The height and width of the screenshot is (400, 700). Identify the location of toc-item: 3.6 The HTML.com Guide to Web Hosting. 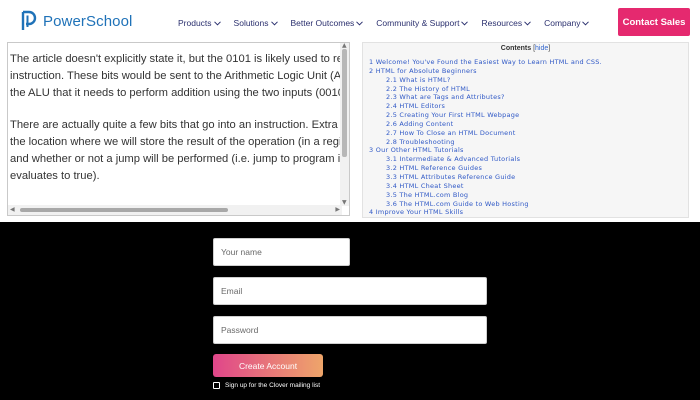
(528, 204).